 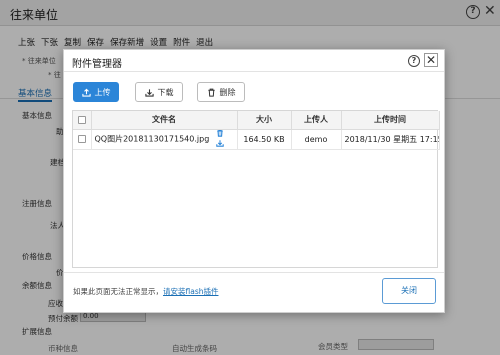 I want to click on delete-label: 删除, so click(x=227, y=92).